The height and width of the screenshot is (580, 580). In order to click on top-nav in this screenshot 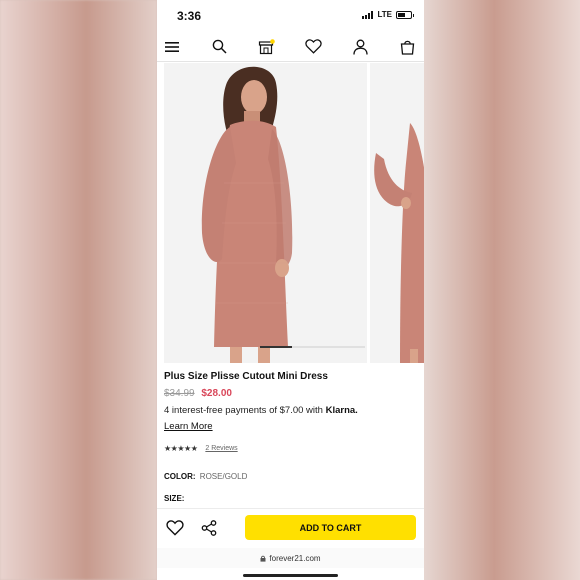, I will do `click(290, 47)`.